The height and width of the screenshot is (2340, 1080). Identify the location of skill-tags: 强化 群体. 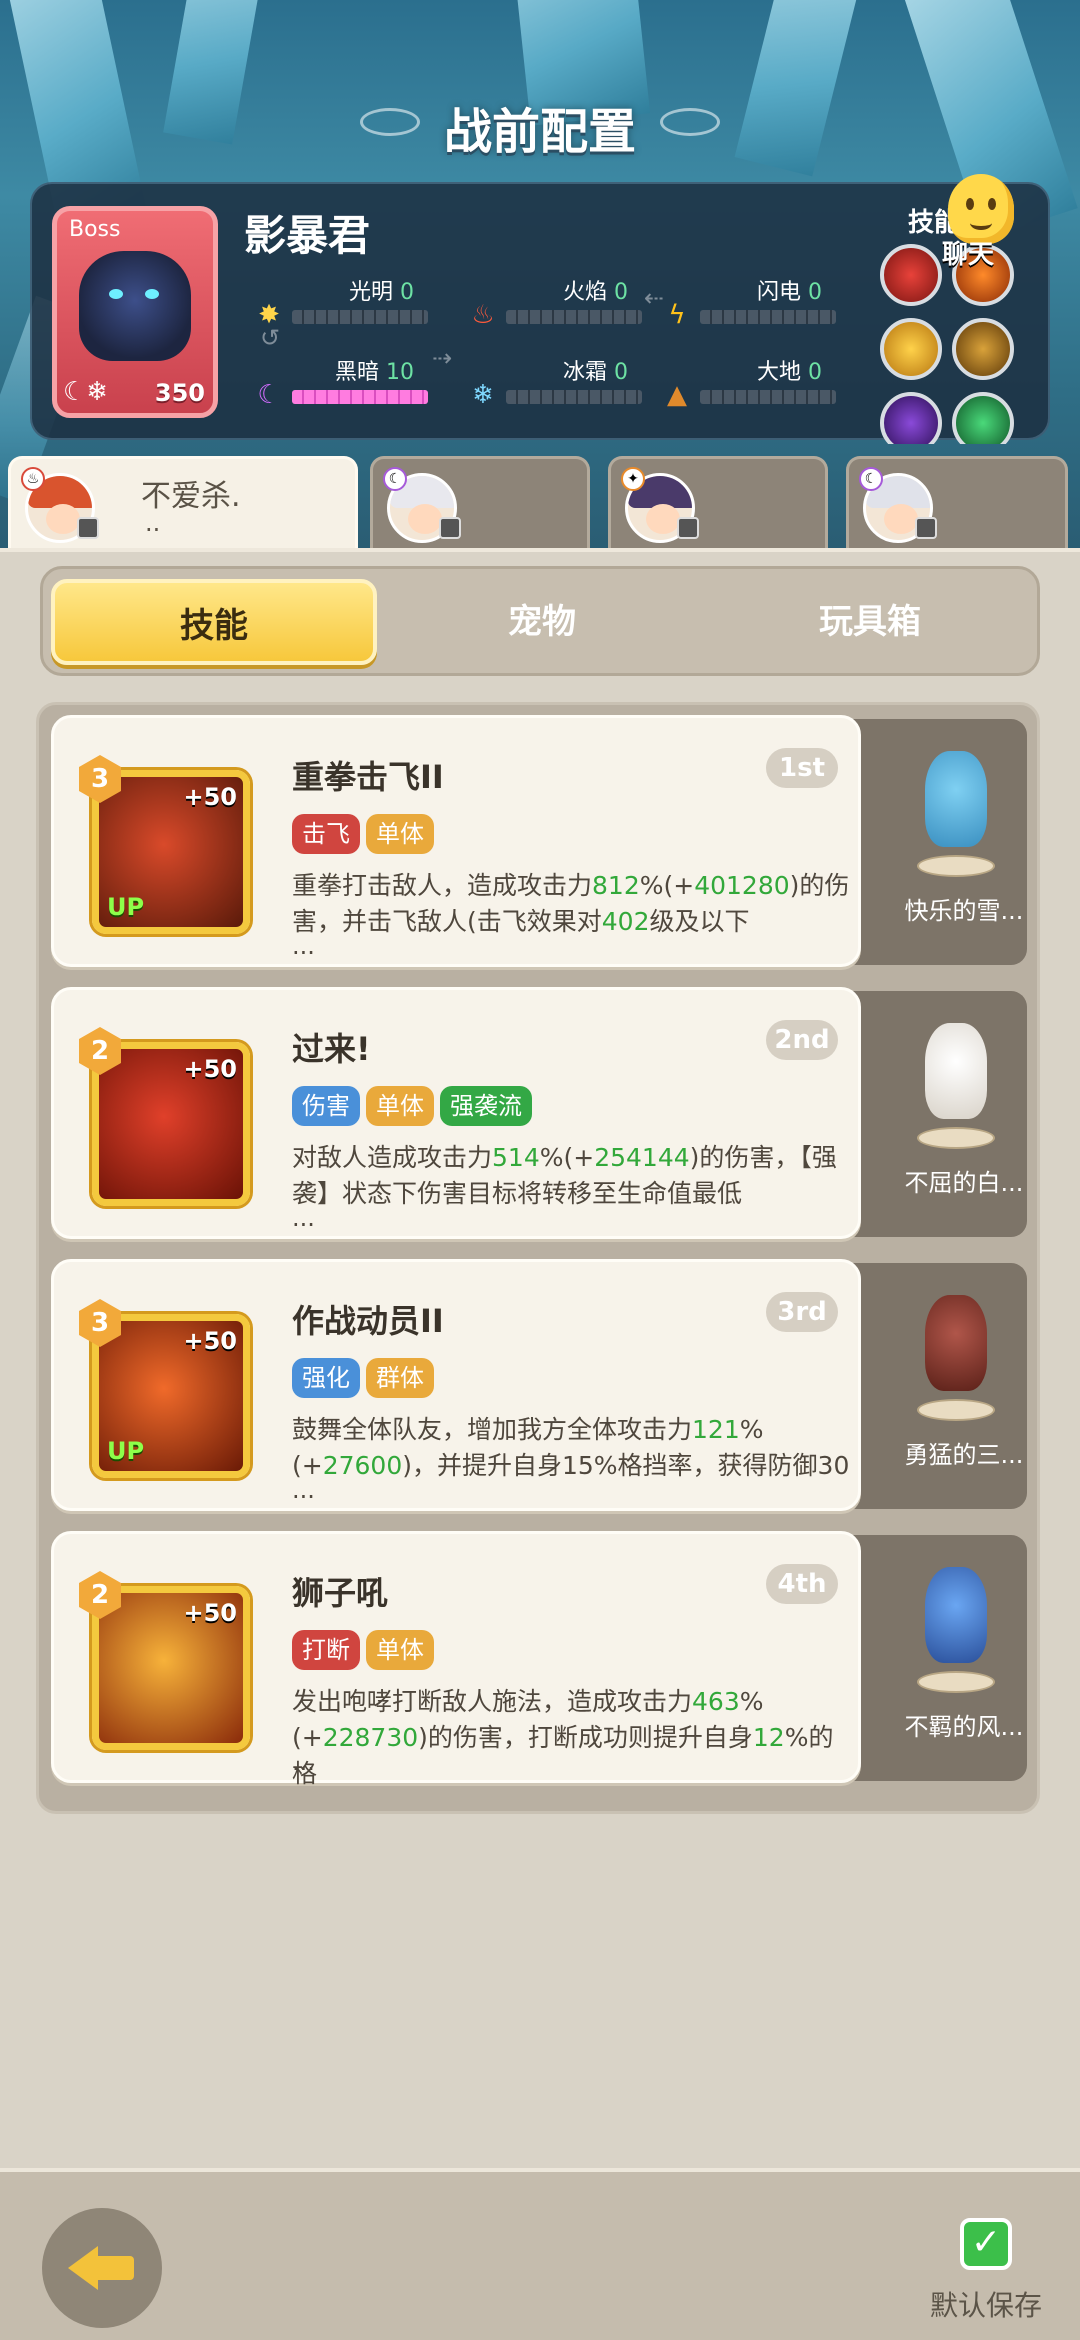
(366, 1378).